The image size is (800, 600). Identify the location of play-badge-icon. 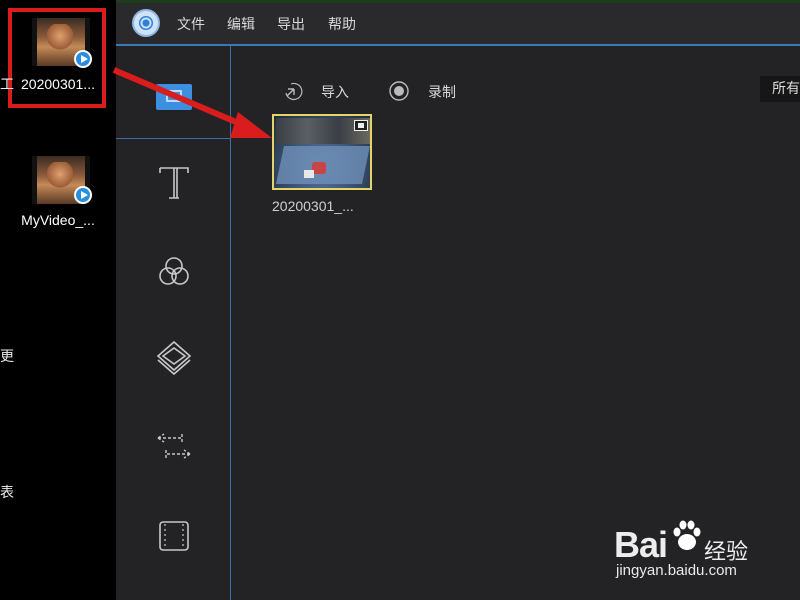
(83, 195).